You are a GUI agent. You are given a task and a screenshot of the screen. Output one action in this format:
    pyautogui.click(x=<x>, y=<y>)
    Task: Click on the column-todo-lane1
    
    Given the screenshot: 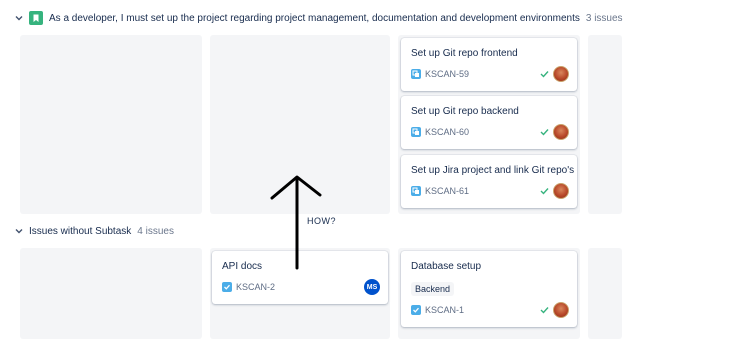 What is the action you would take?
    pyautogui.click(x=111, y=124)
    